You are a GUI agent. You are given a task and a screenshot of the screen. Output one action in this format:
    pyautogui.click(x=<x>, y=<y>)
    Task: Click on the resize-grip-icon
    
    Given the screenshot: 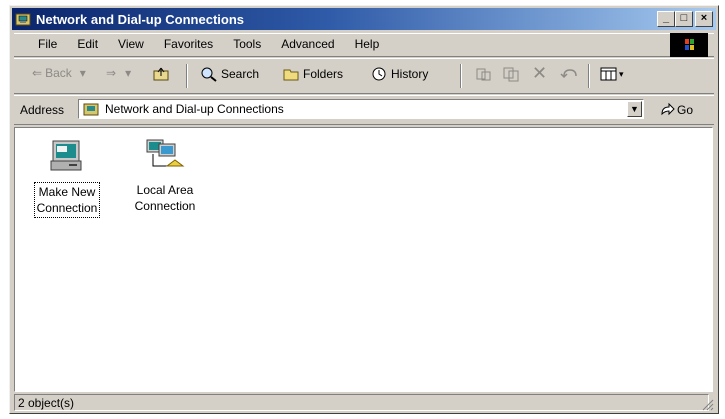 What is the action you would take?
    pyautogui.click(x=707, y=404)
    